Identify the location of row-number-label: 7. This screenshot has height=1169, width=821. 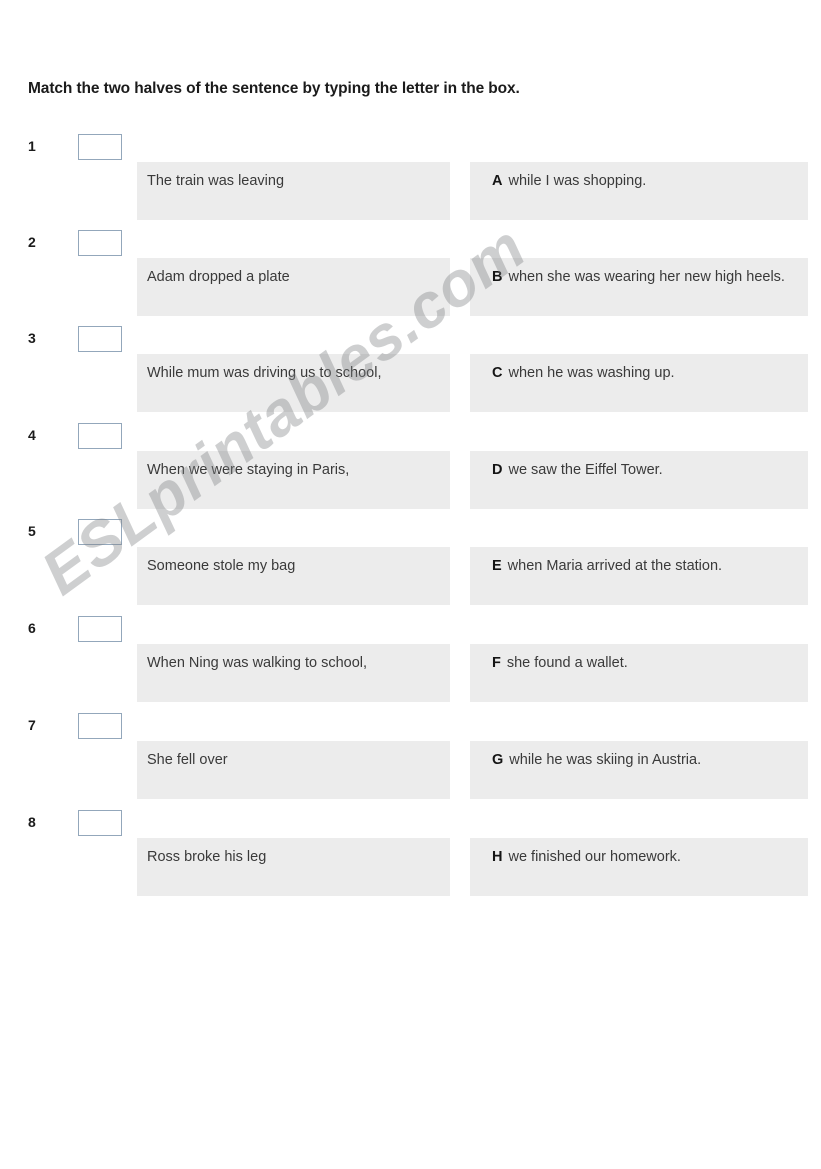
(32, 725).